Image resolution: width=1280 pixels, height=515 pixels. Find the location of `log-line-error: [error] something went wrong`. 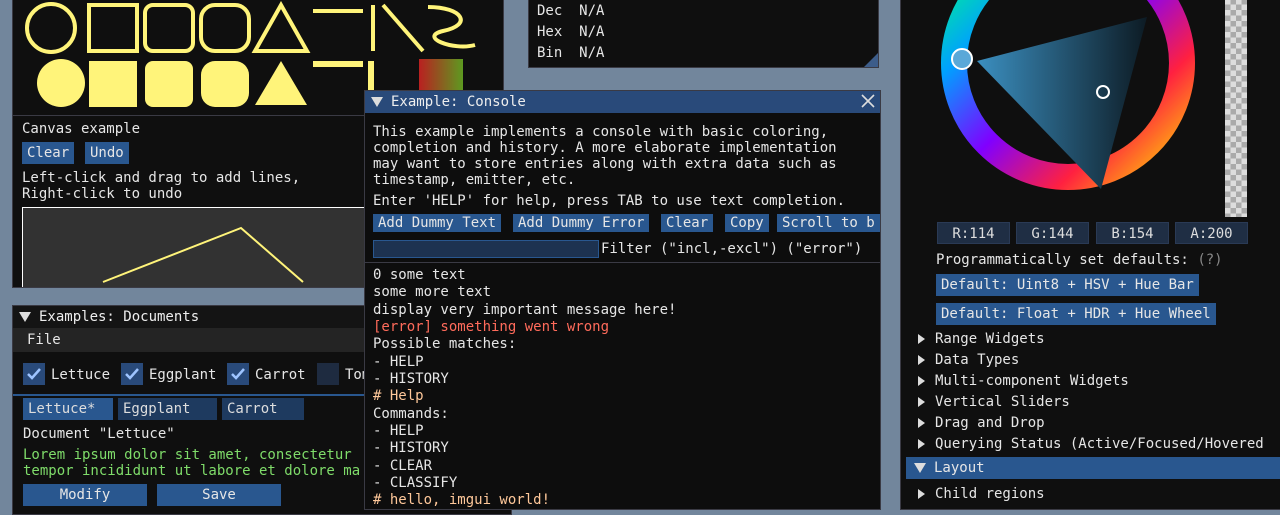

log-line-error: [error] something went wrong is located at coordinates (491, 327).